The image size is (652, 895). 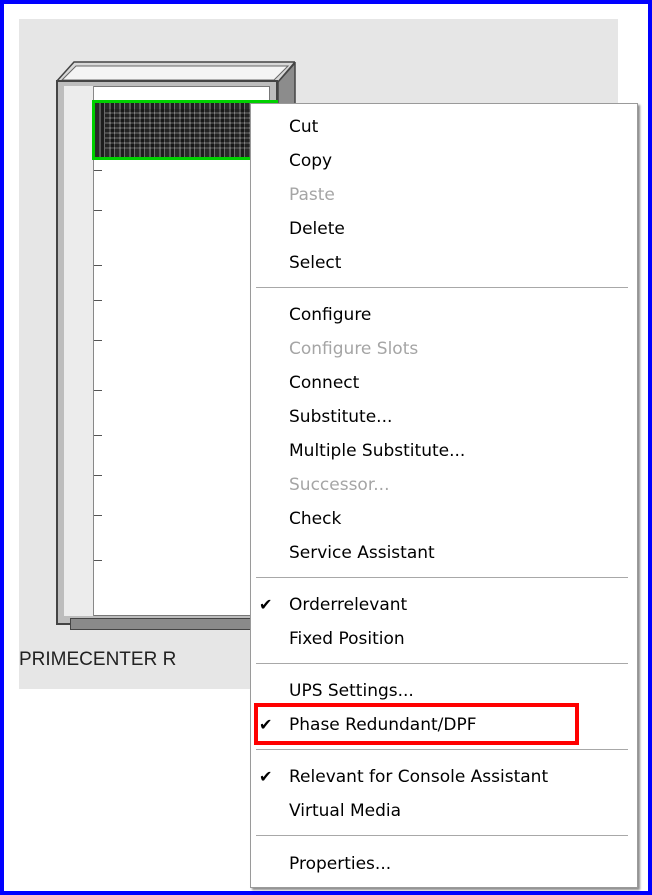 What do you see at coordinates (419, 777) in the screenshot?
I see `menu-item-label: Relevant for Console Assistant` at bounding box center [419, 777].